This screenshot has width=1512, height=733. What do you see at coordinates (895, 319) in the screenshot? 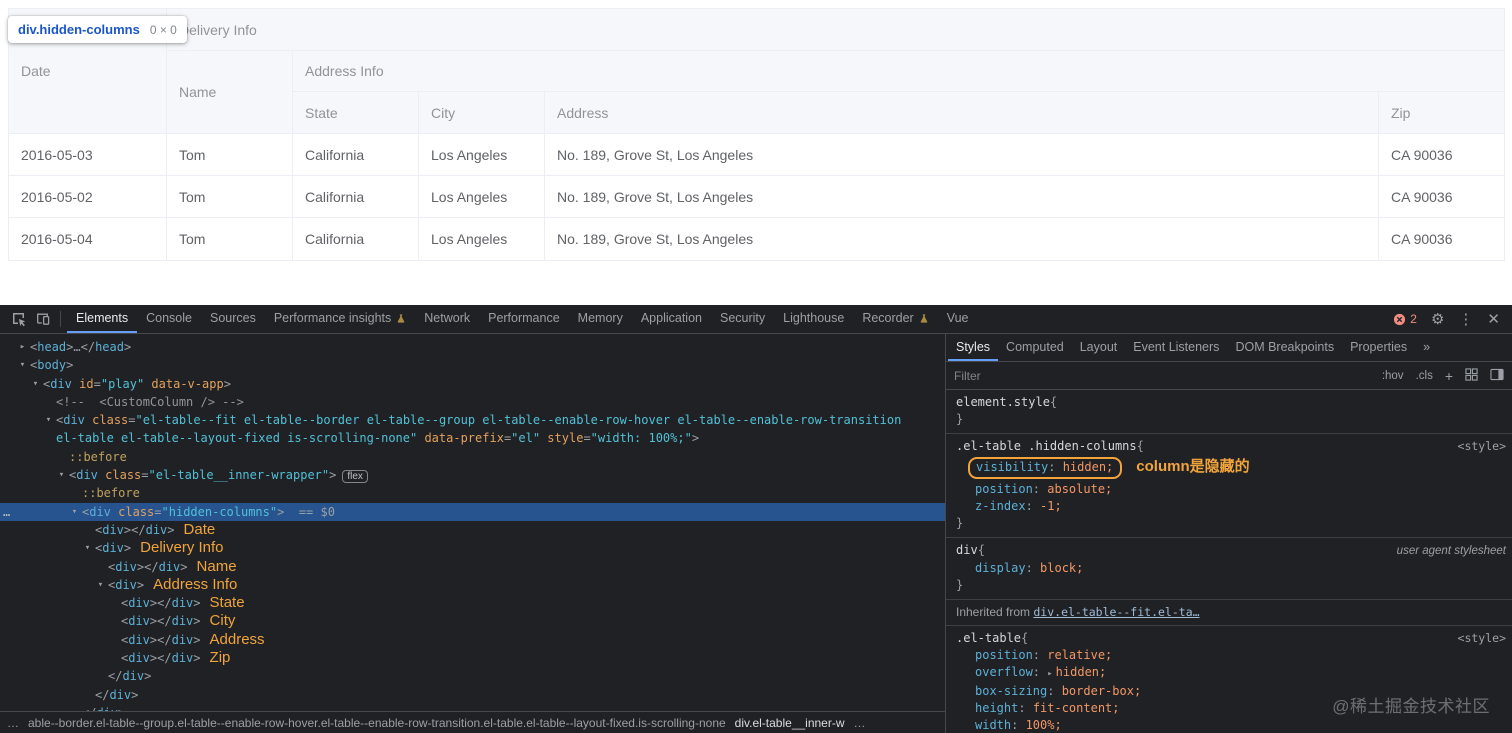
I see `devtools-tab-recorder: Recorder` at bounding box center [895, 319].